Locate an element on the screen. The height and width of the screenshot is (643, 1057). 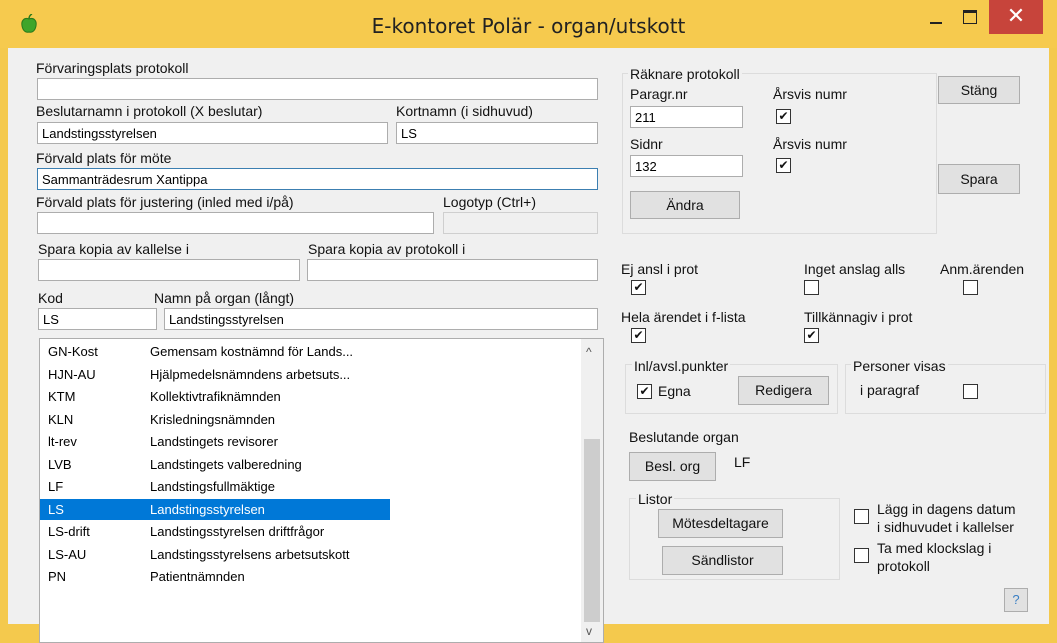
title-bar: E-kontoret Polär - organ/utskott ✕ is located at coordinates (528, 24).